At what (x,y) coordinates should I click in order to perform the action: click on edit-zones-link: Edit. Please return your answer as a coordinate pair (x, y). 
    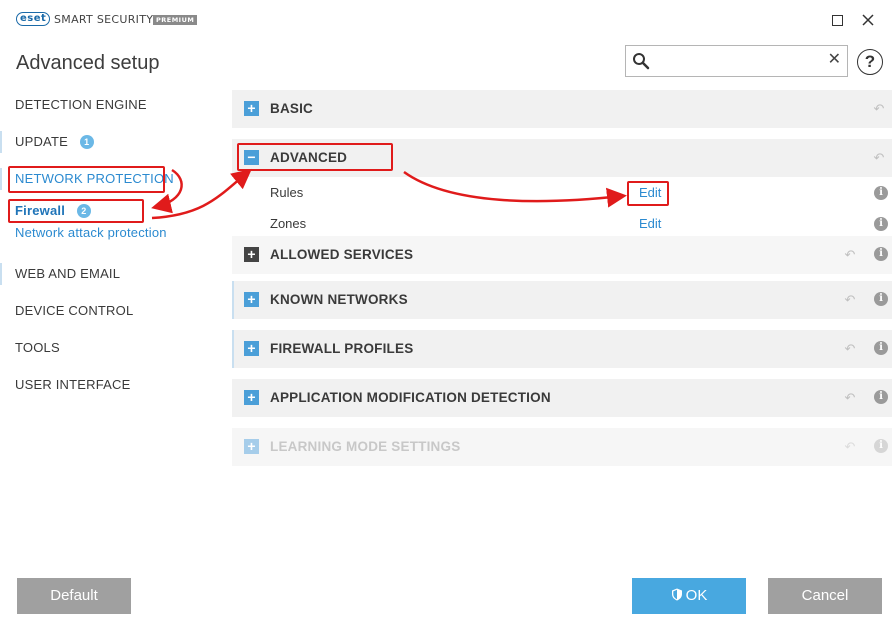
    Looking at the image, I should click on (650, 223).